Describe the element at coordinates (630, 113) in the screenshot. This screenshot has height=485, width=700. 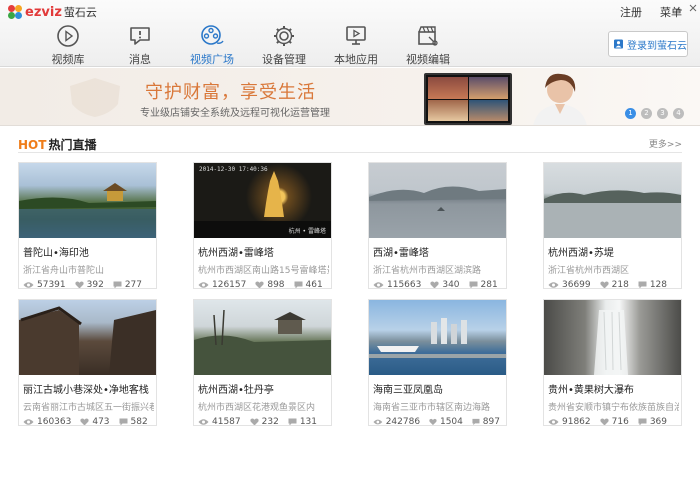
I see `banner-dot-1: 1` at that location.